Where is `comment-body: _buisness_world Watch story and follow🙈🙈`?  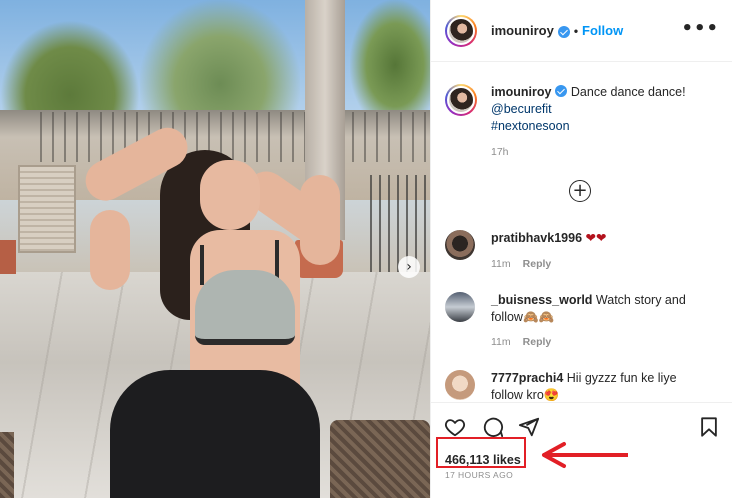
comment-body: _buisness_world Watch story and follow🙈🙈 is located at coordinates (601, 309).